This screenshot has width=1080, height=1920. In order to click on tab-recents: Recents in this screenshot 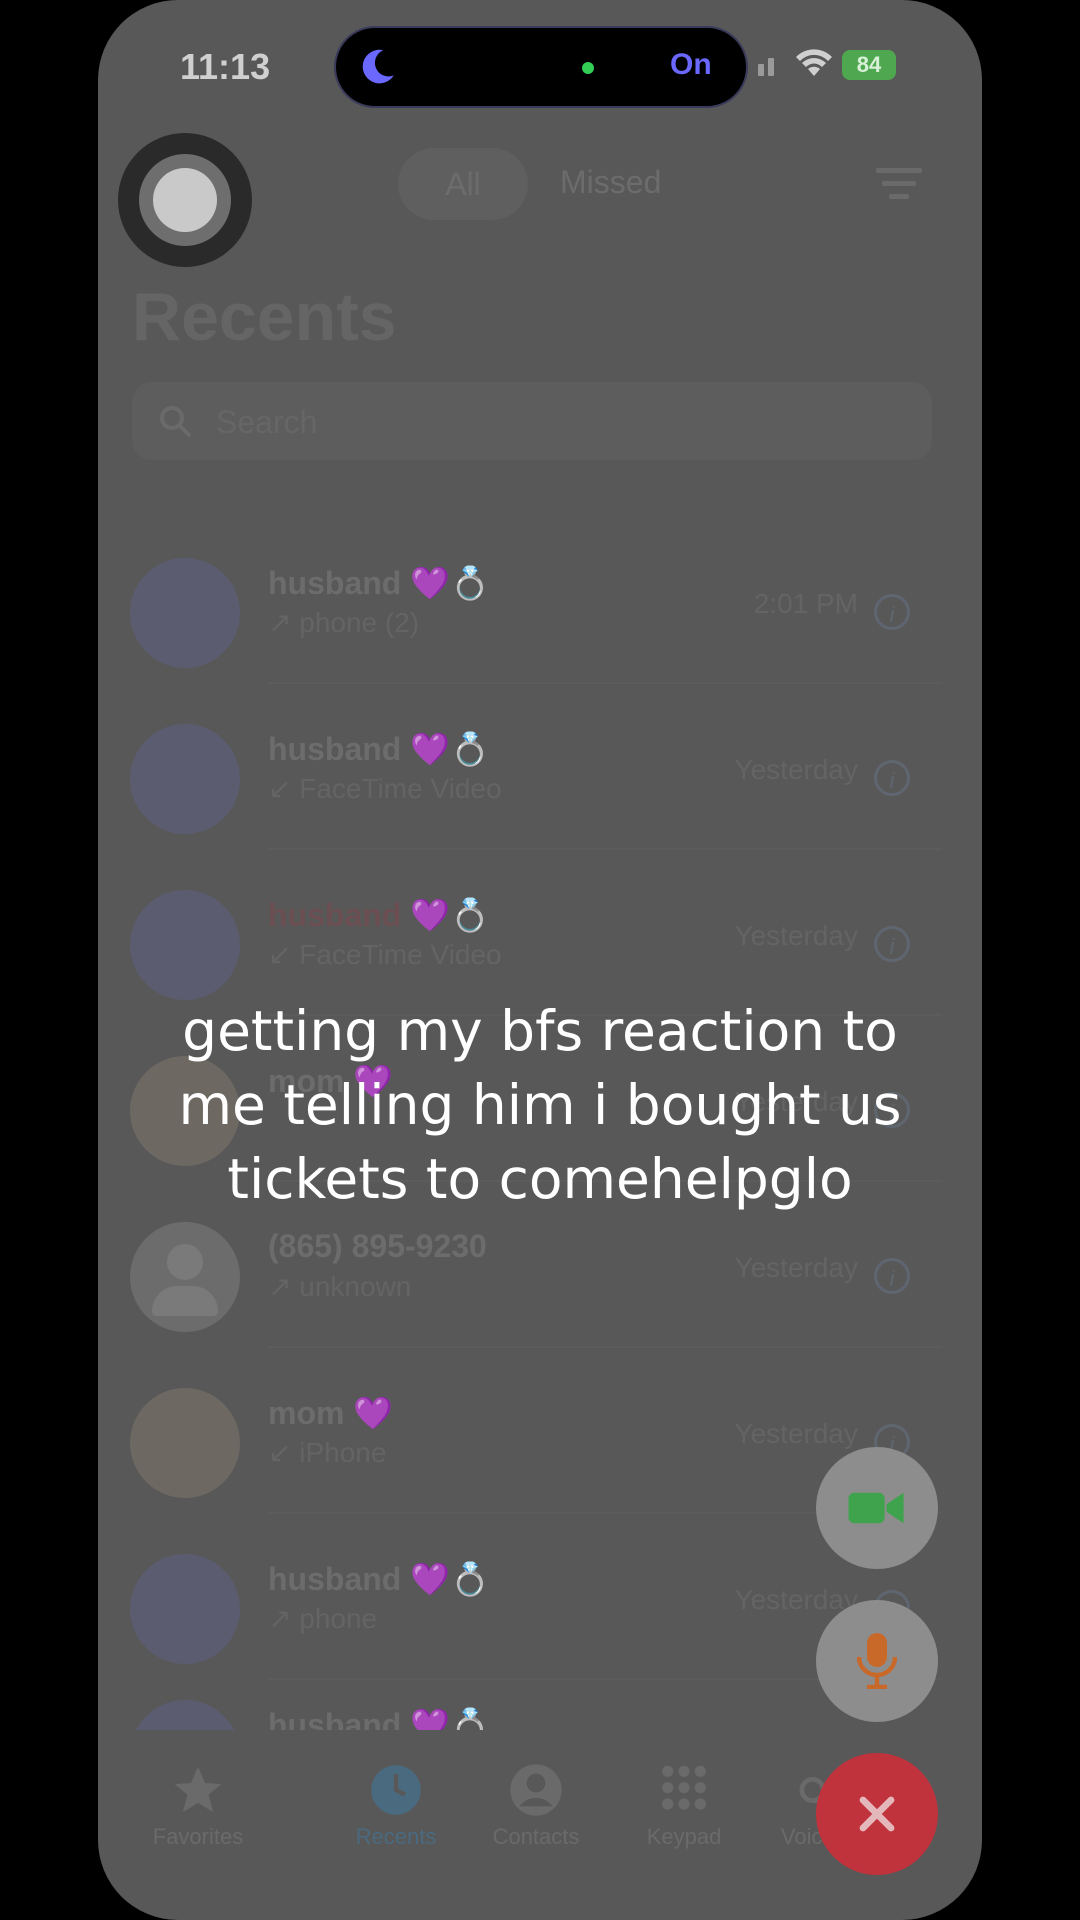, I will do `click(396, 1805)`.